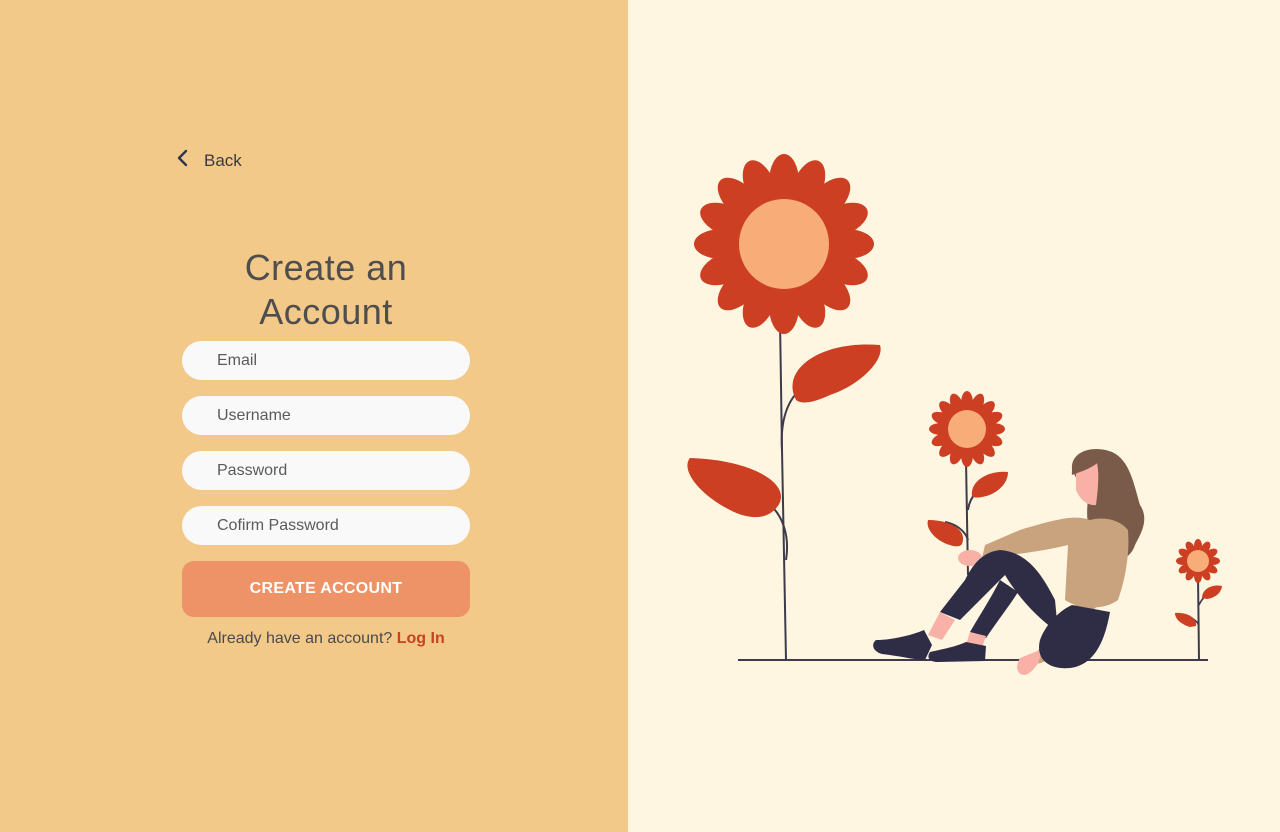 This screenshot has height=832, width=1280. Describe the element at coordinates (784, 244) in the screenshot. I see `big-flower-head` at that location.